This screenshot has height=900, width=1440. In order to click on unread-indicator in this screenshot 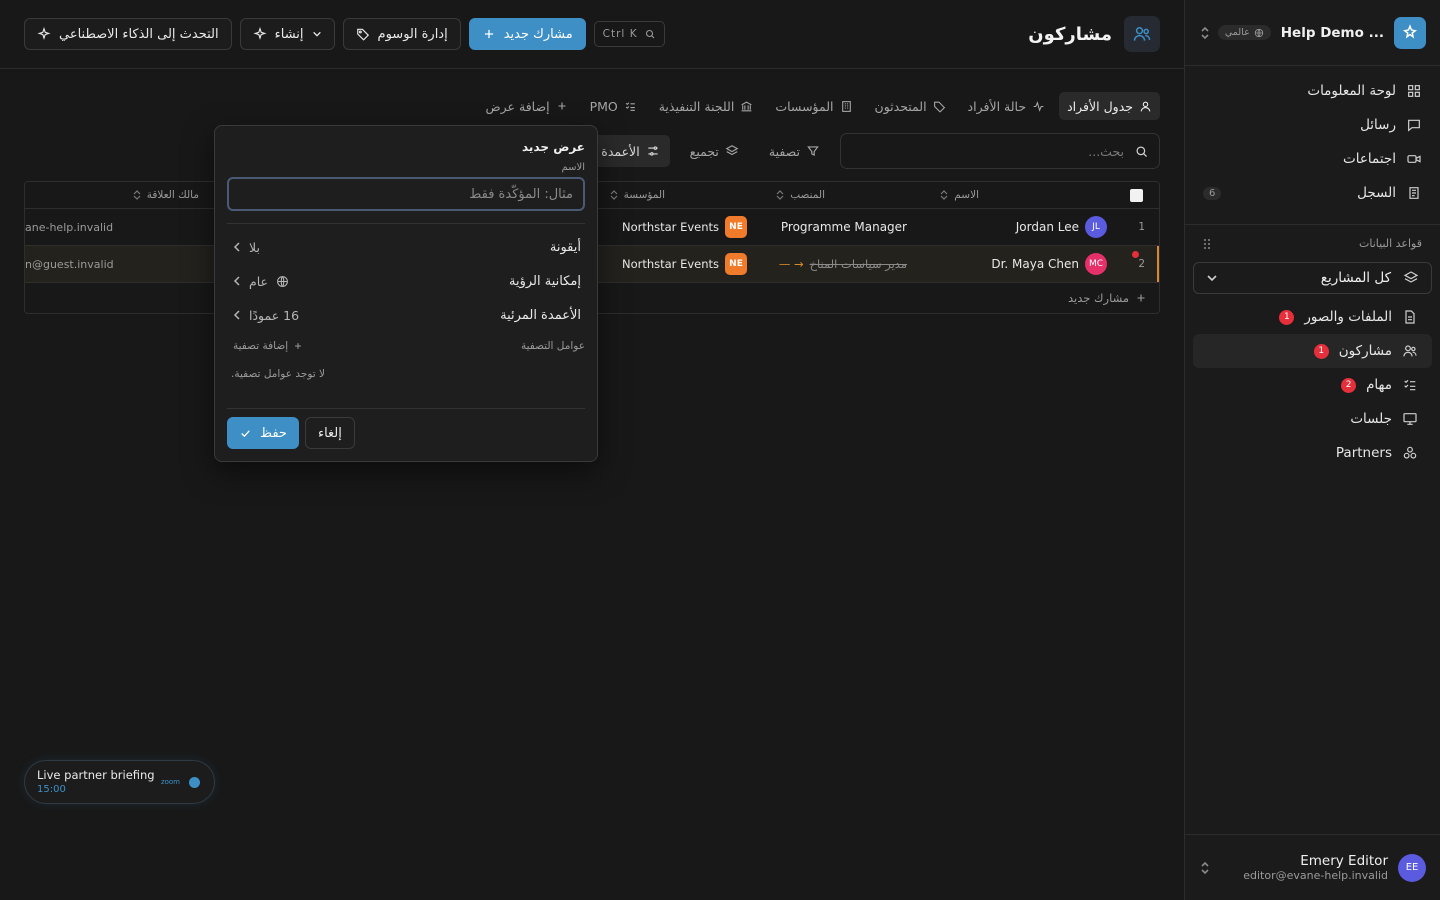, I will do `click(1135, 254)`.